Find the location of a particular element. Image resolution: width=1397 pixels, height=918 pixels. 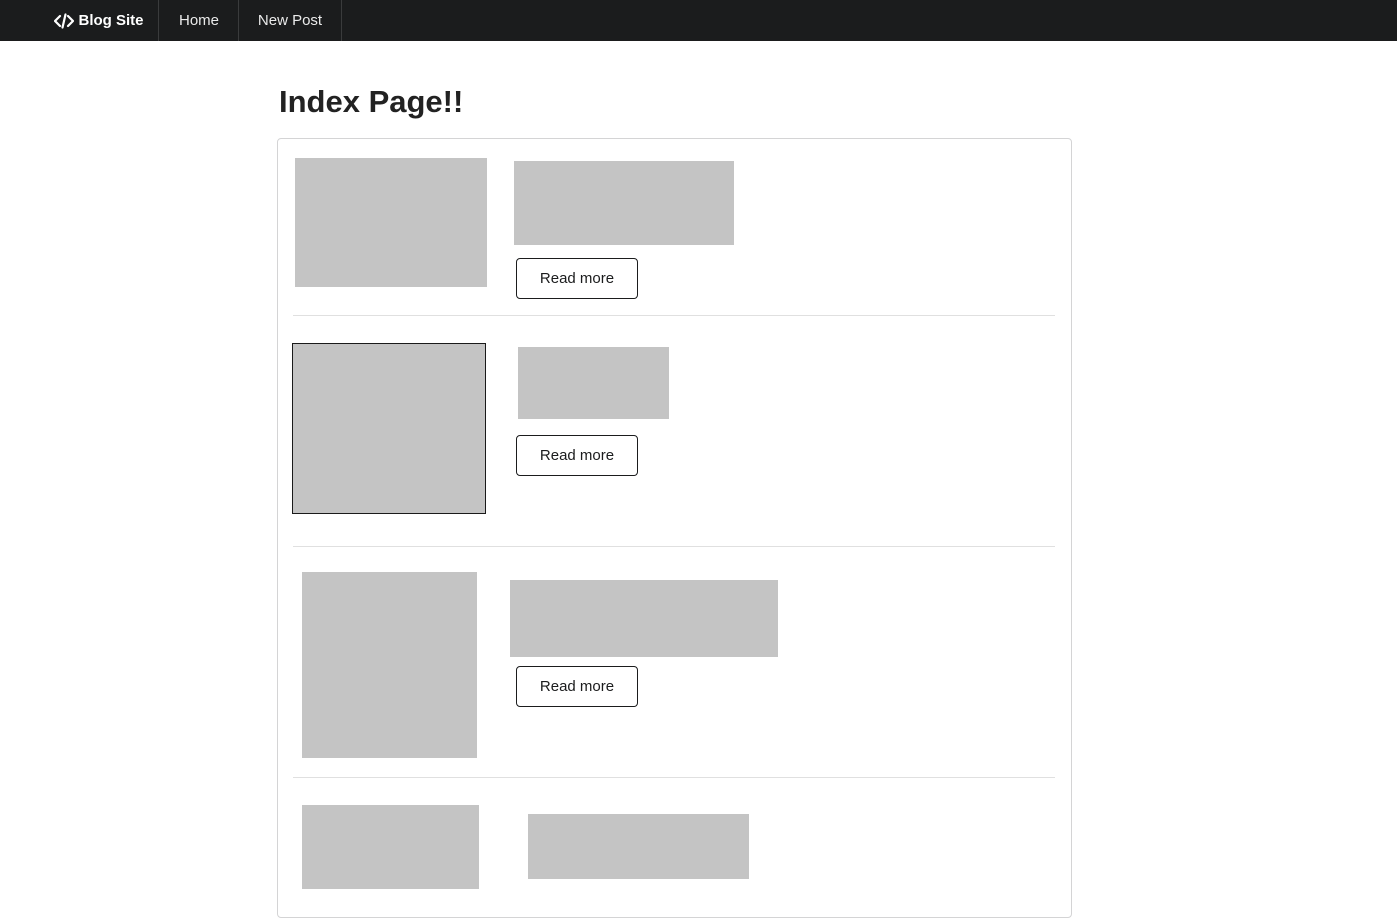

nav-home: Home is located at coordinates (199, 20).